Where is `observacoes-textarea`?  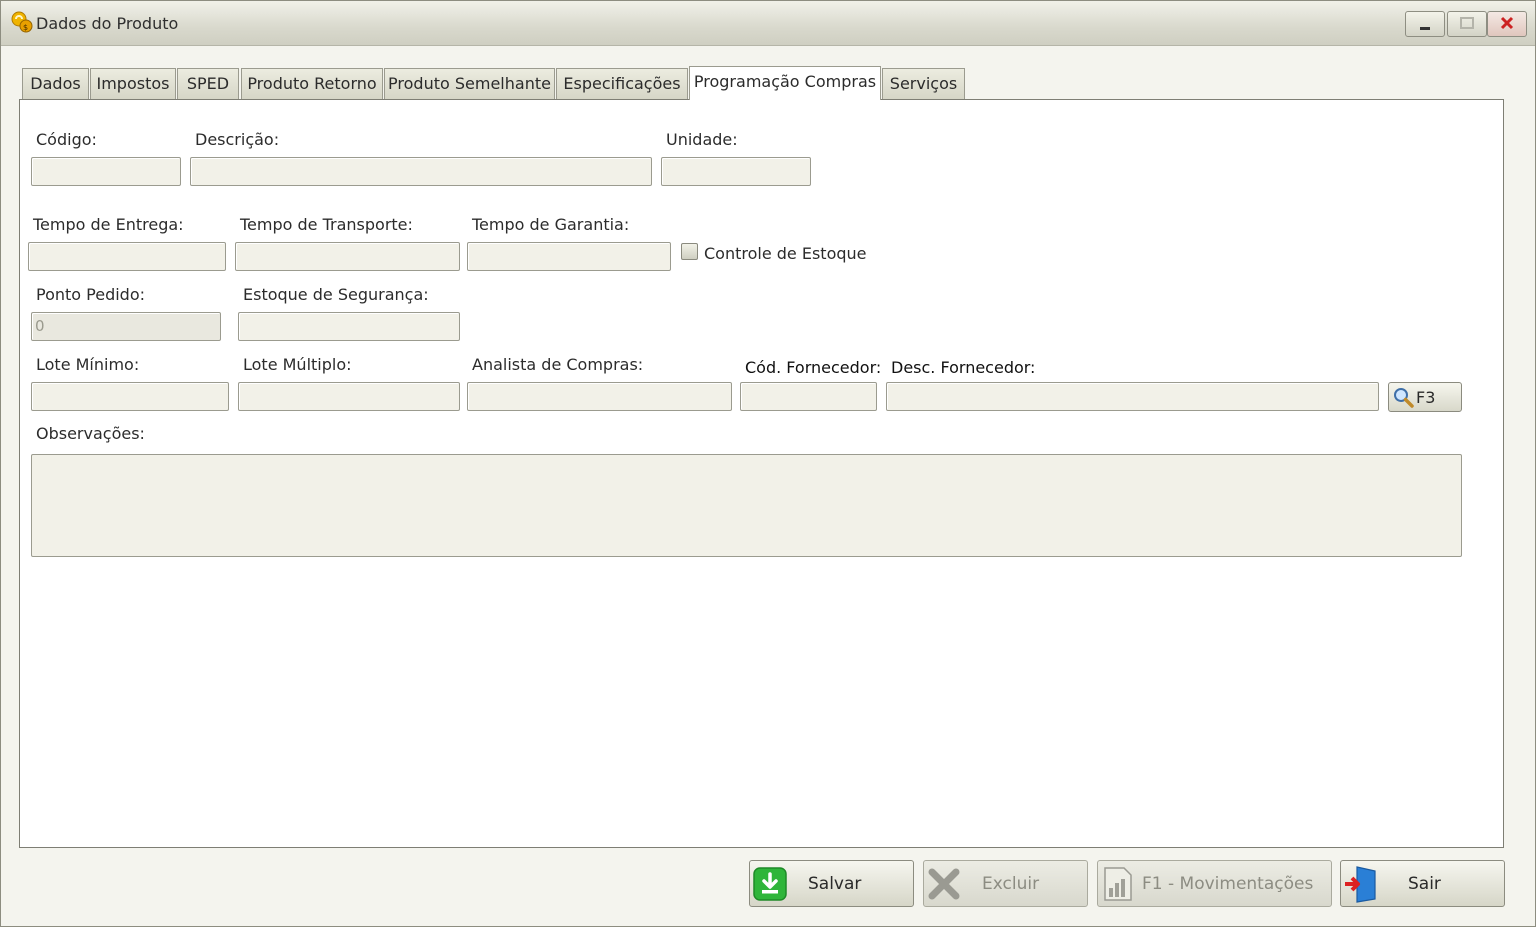
observacoes-textarea is located at coordinates (746, 505).